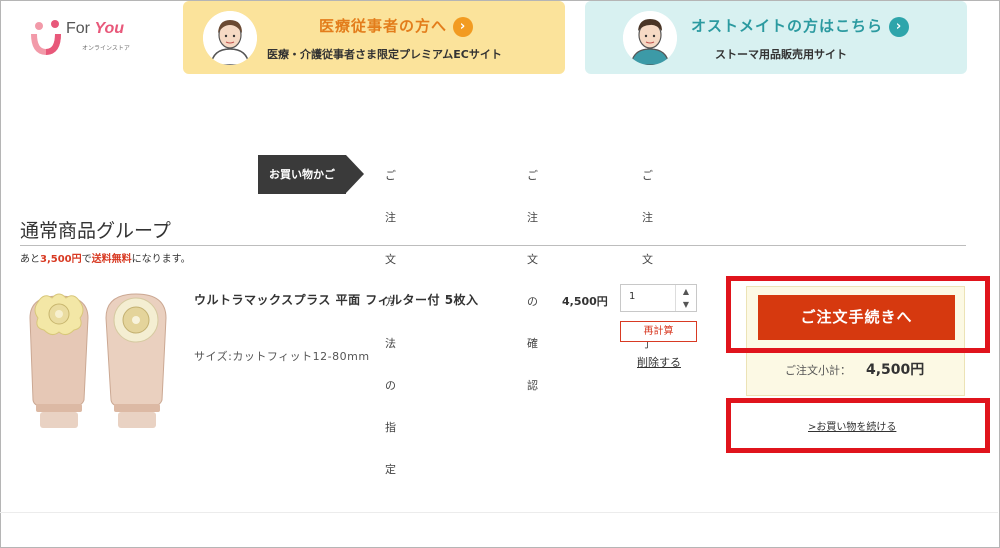 This screenshot has height=548, width=1000. Describe the element at coordinates (800, 26) in the screenshot. I see `banner-ostomate-title: オストメイトの方はこちら ›` at that location.